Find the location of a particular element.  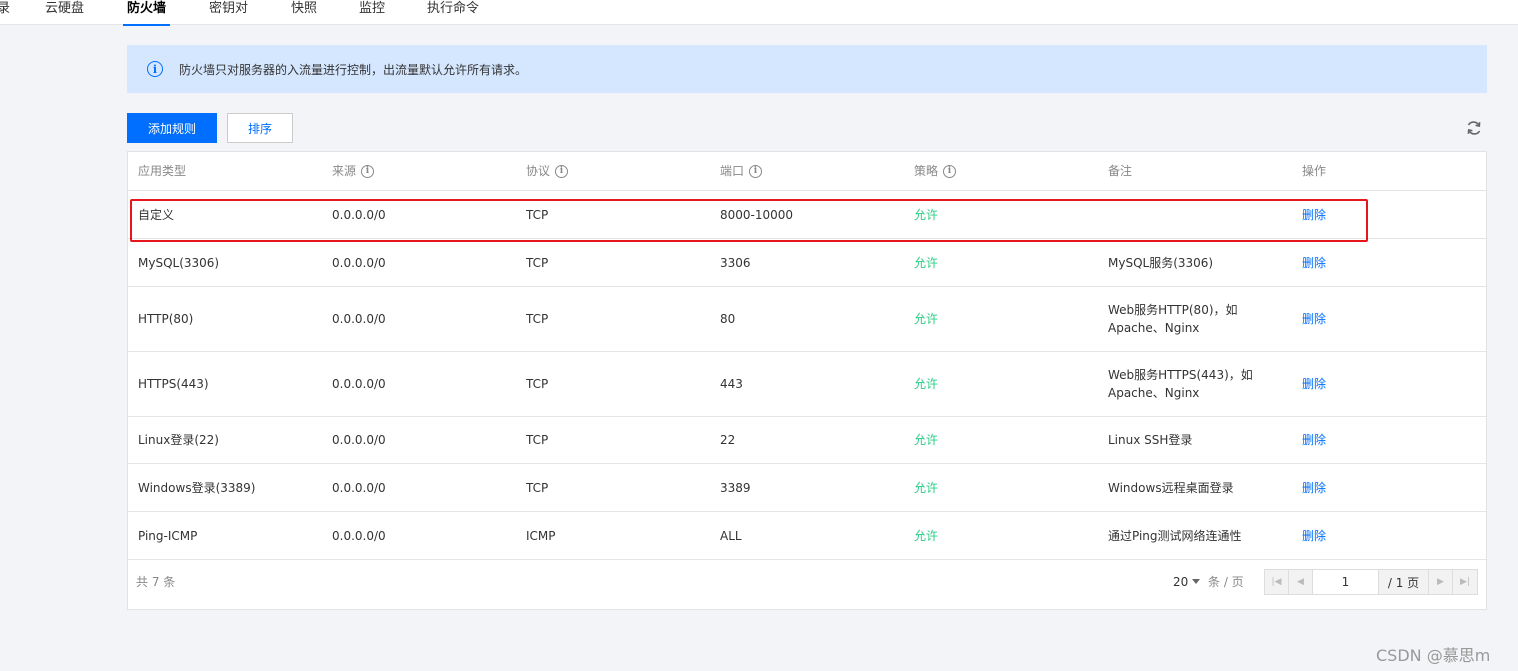

header-port: 端口 i is located at coordinates (741, 171).